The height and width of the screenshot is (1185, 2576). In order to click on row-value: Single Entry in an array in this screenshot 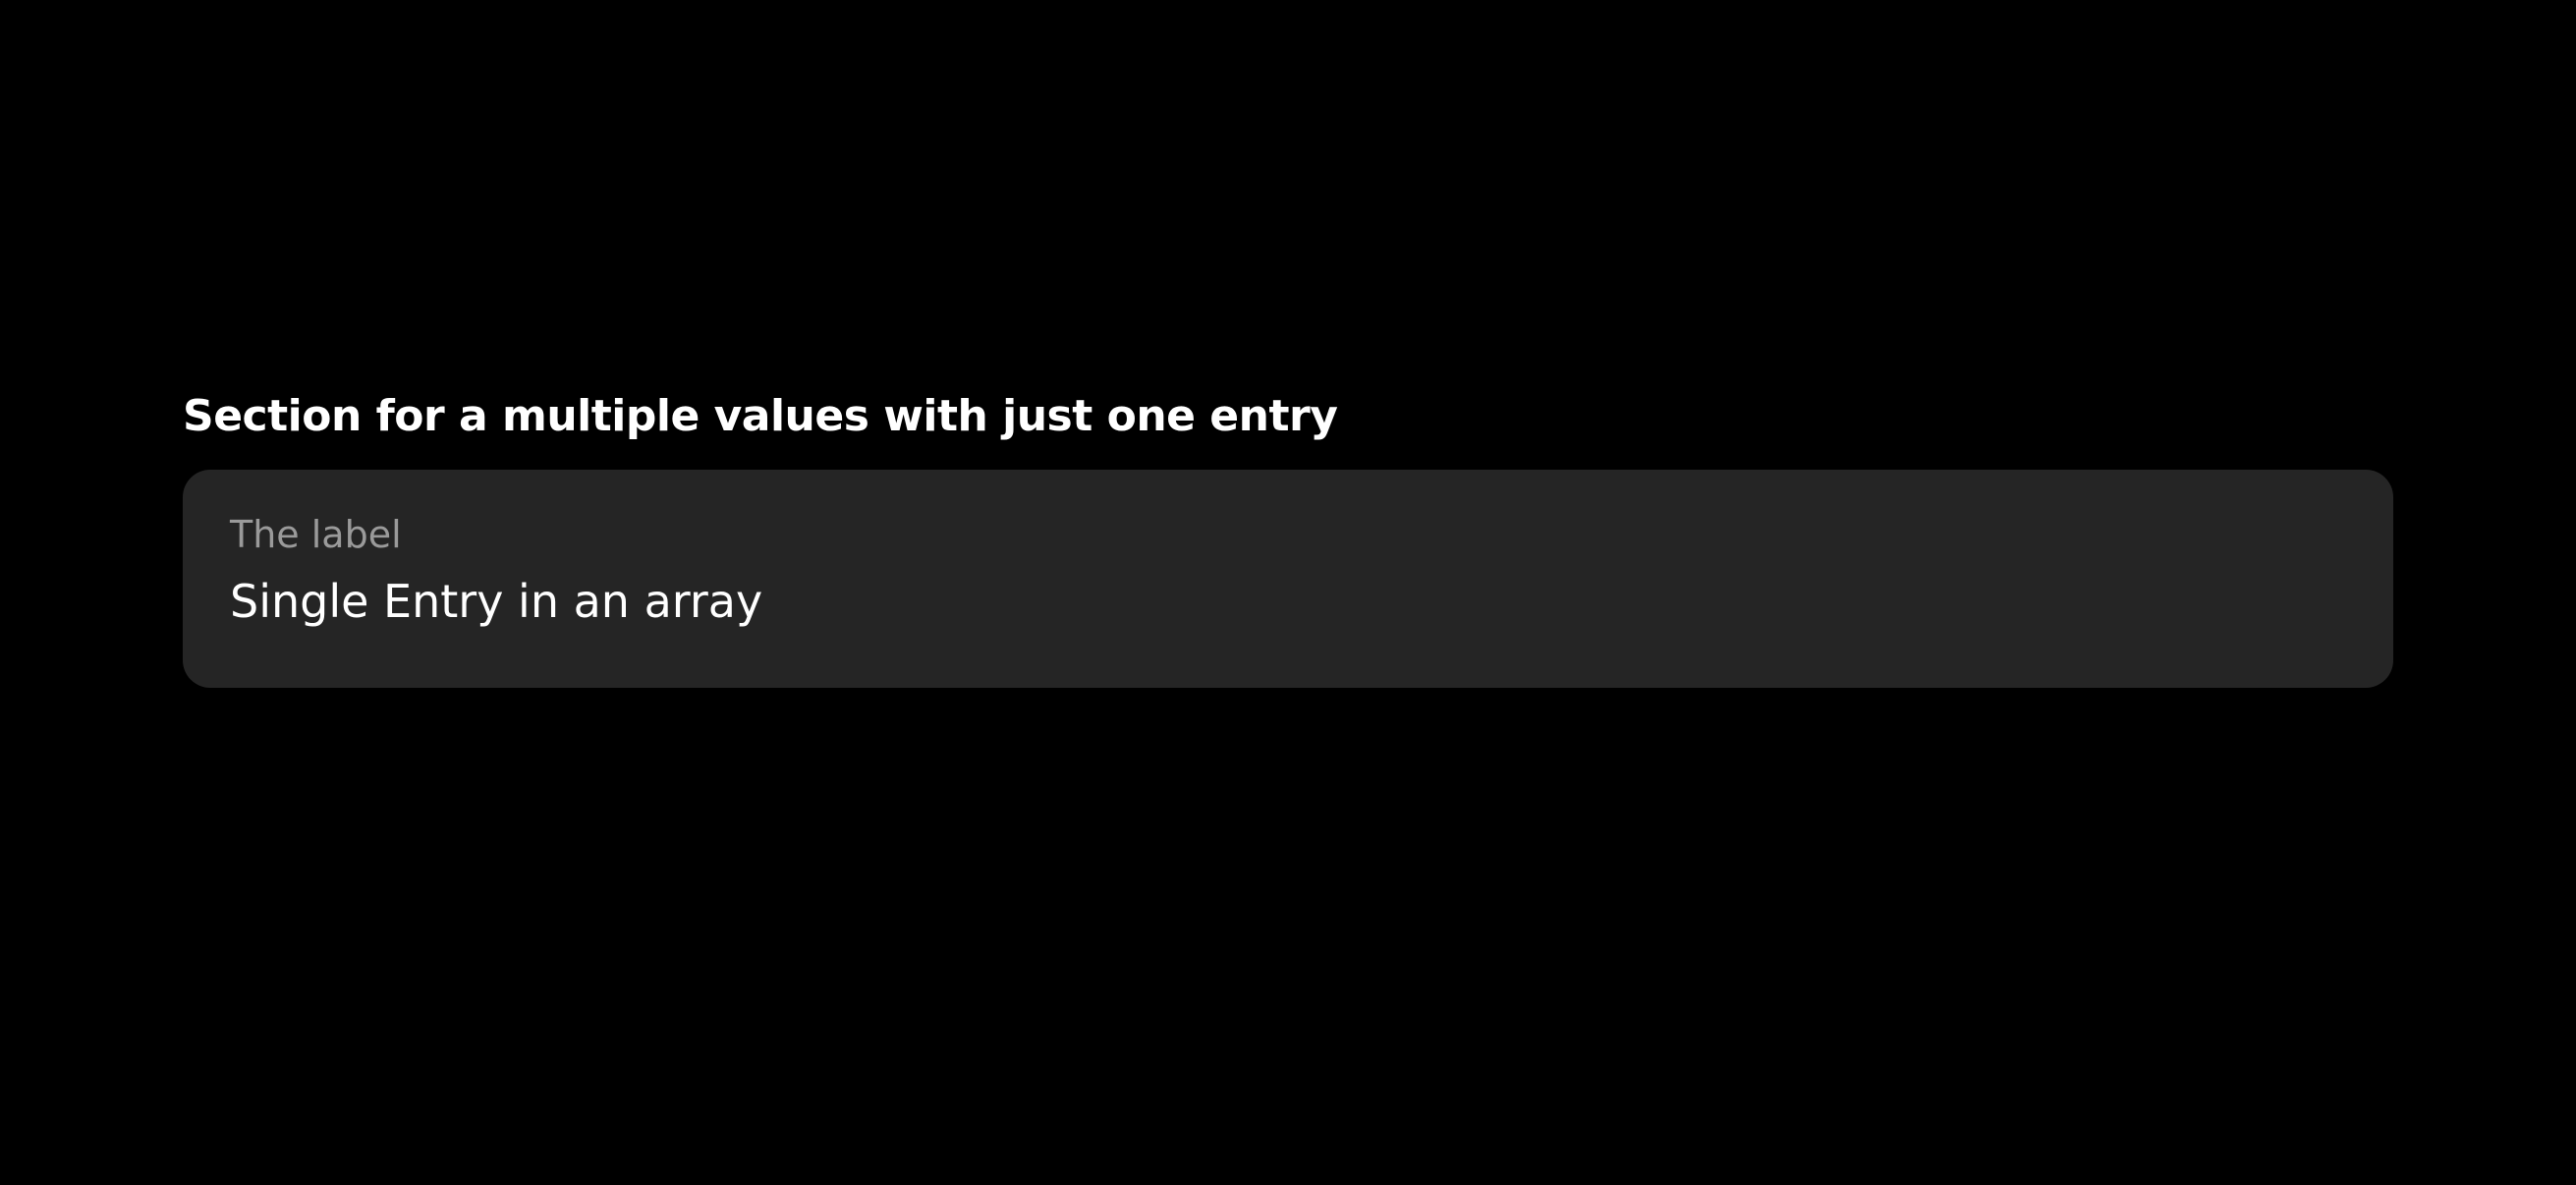, I will do `click(496, 602)`.